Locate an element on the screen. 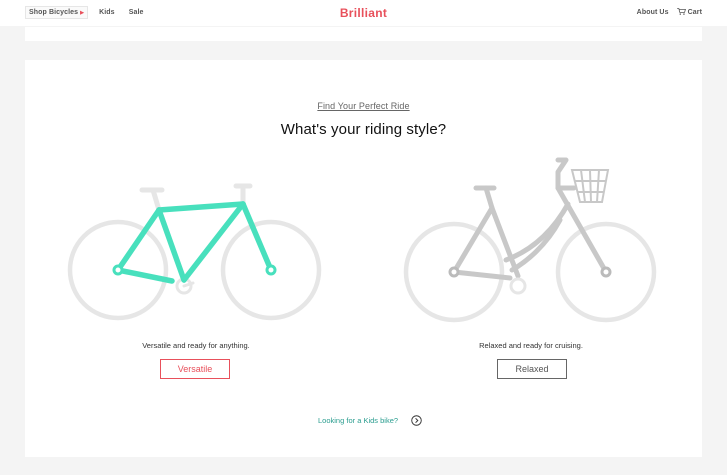  versatile-bike-illustration is located at coordinates (195, 240).